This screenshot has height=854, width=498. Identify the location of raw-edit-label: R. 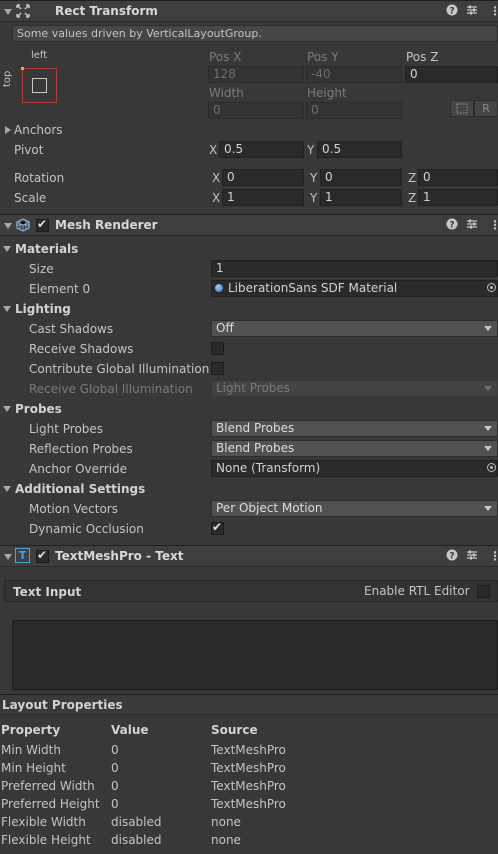
(486, 108).